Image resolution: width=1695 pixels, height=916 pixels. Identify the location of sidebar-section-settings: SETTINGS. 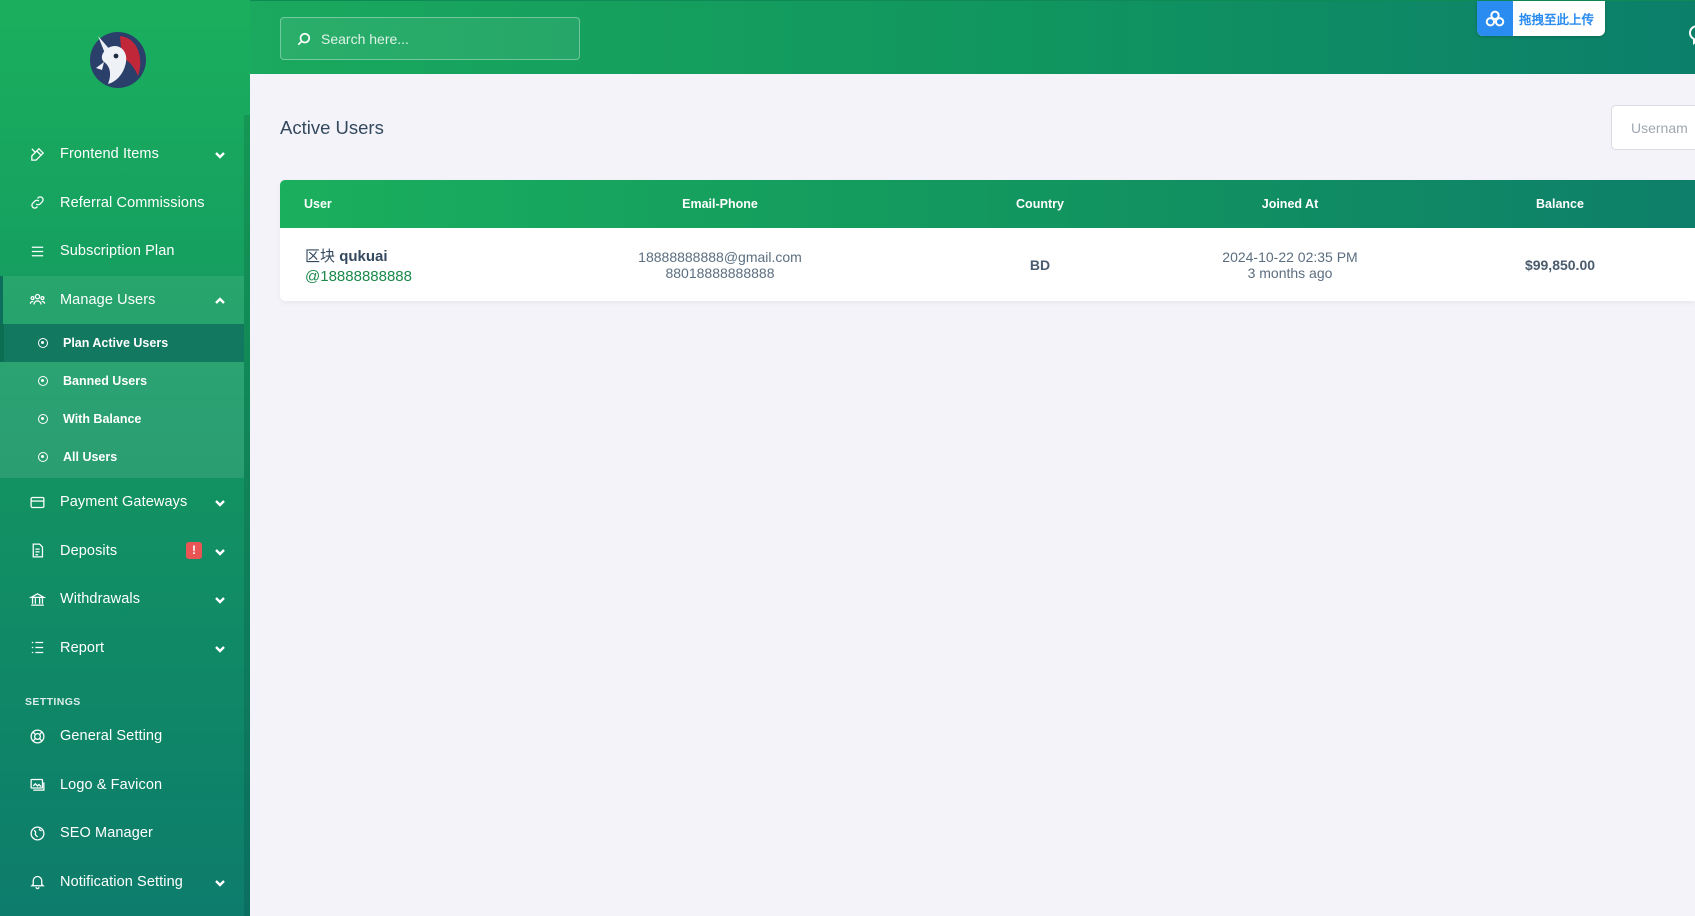
(53, 702).